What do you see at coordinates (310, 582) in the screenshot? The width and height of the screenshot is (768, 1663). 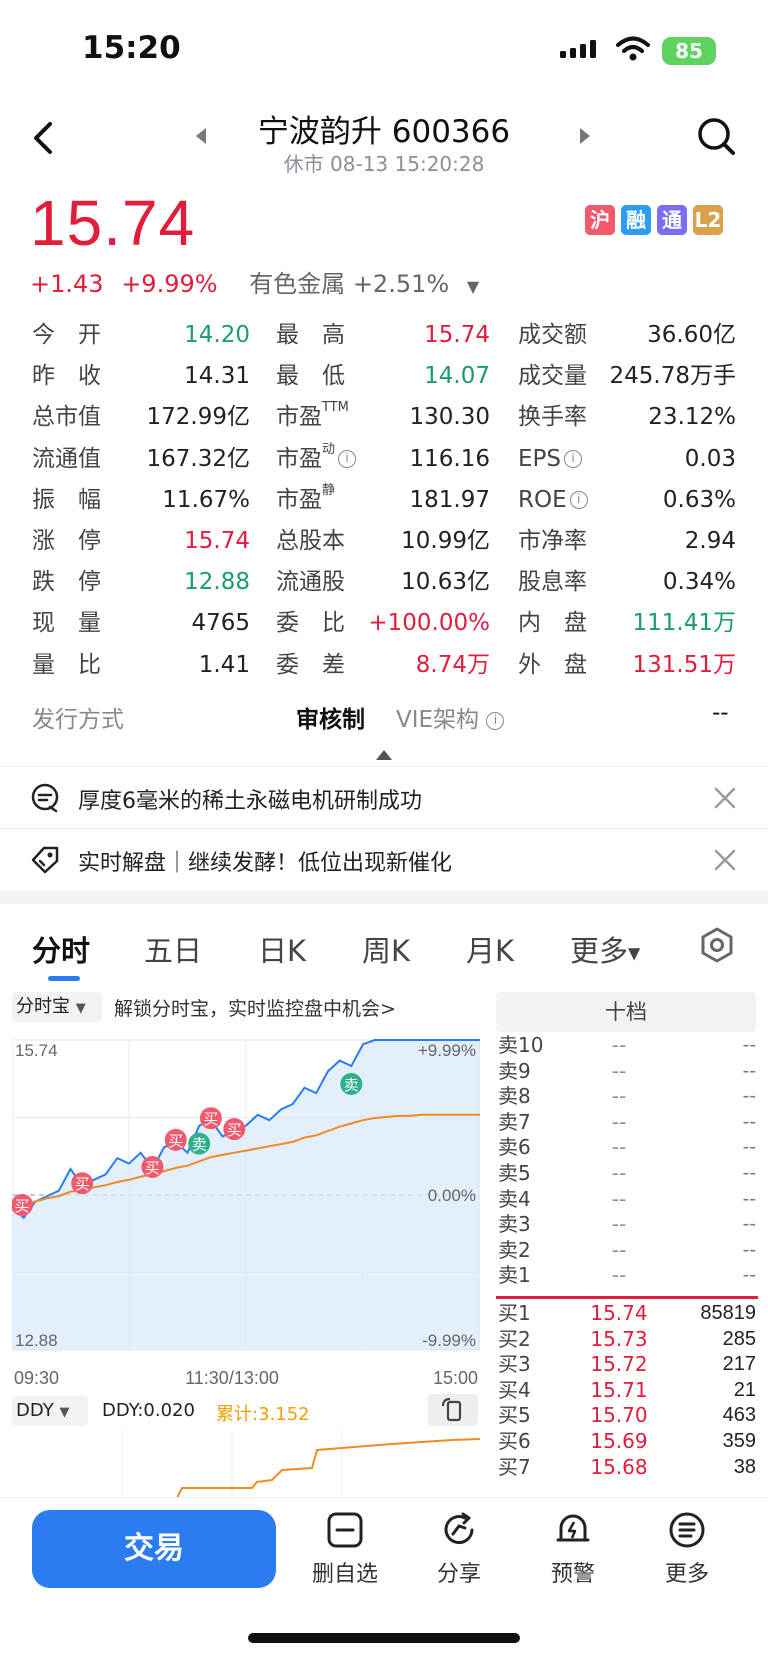 I see `stat-label: 流通股` at bounding box center [310, 582].